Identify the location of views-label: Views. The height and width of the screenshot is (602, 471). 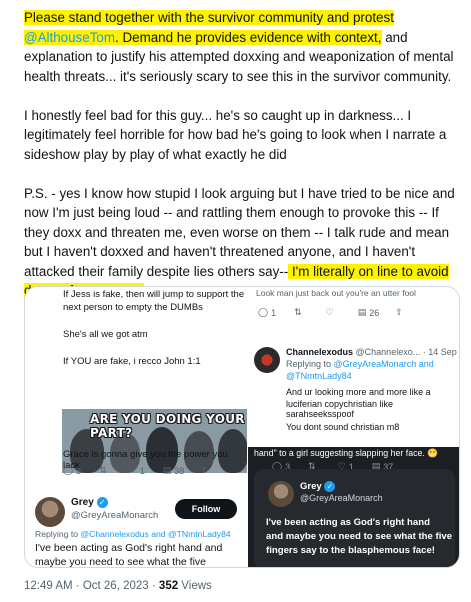
(195, 586).